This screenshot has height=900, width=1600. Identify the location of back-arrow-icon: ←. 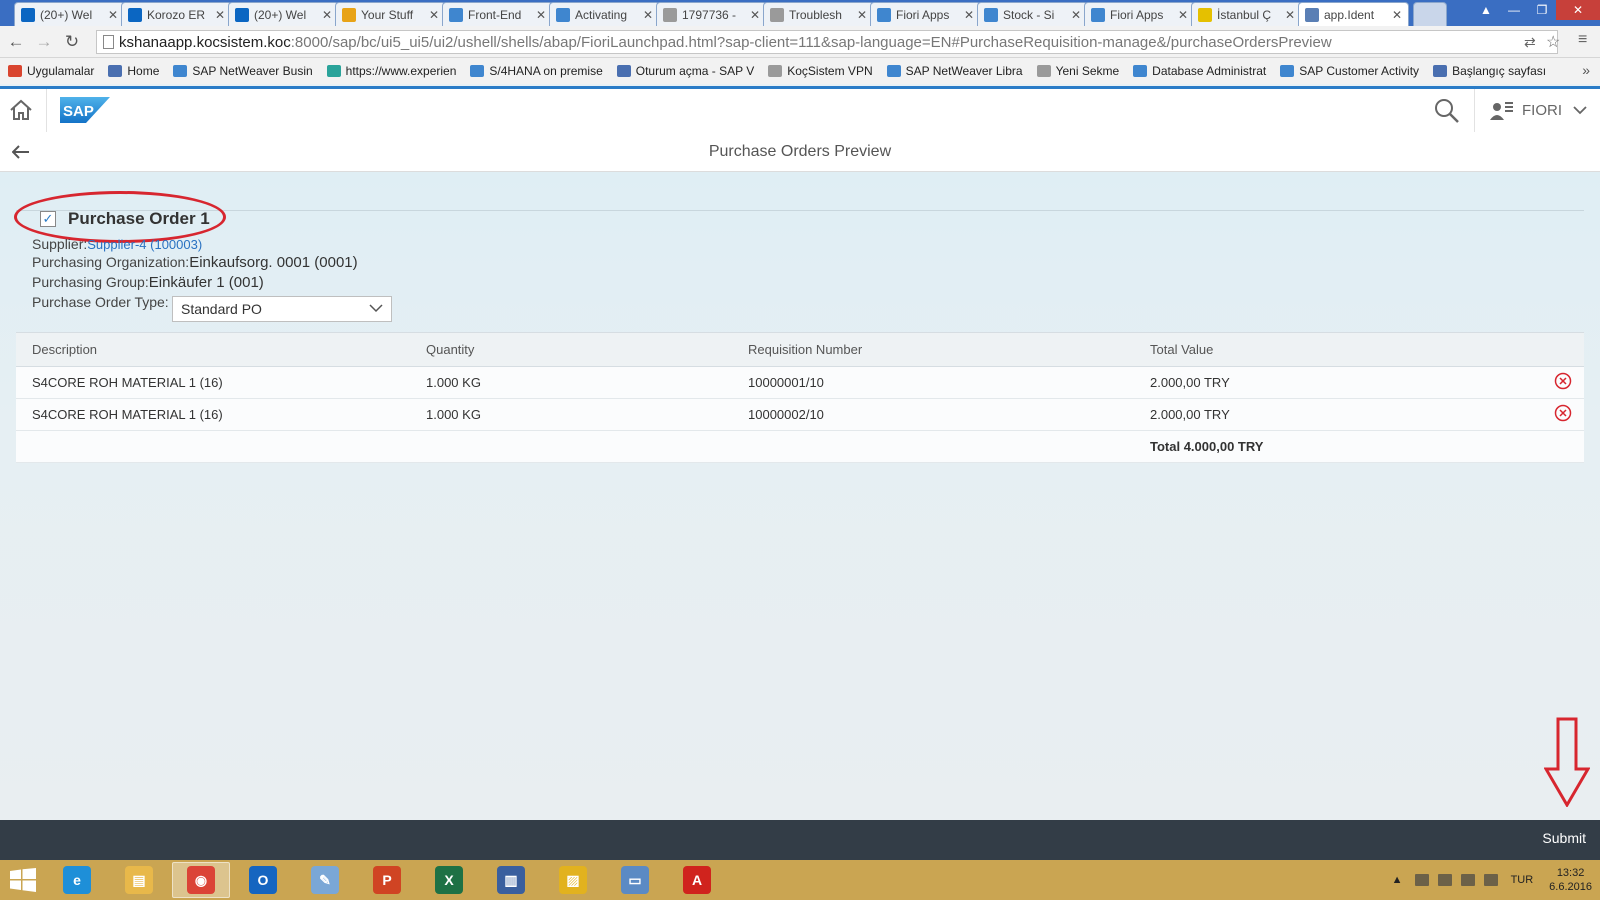
(16, 42).